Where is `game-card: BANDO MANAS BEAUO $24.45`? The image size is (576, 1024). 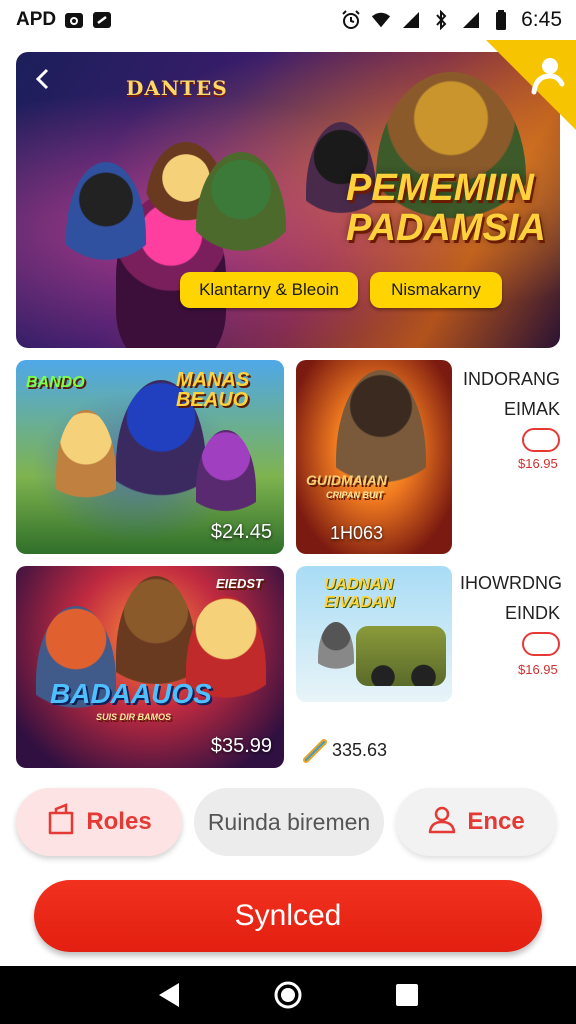
game-card: BANDO MANAS BEAUO $24.45 is located at coordinates (150, 457).